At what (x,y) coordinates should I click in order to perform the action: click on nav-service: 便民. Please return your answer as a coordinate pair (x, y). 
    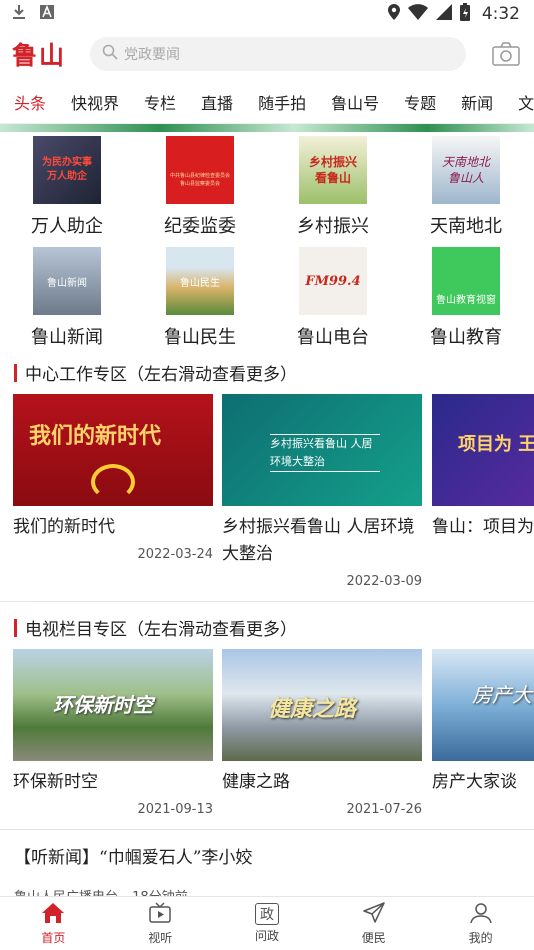
    Looking at the image, I should click on (373, 923).